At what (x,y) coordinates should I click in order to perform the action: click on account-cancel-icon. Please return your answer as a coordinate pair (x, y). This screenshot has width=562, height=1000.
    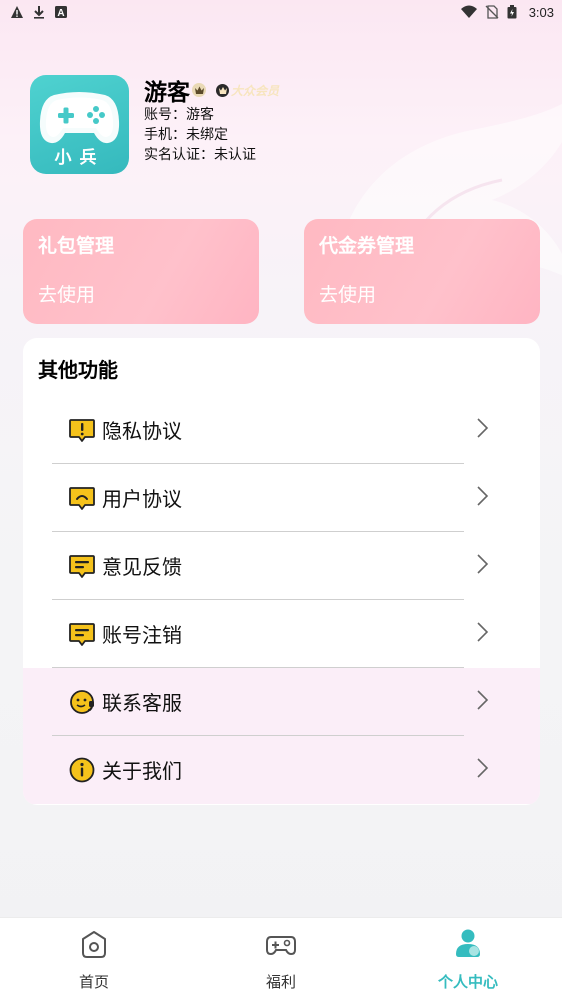
    Looking at the image, I should click on (82, 634).